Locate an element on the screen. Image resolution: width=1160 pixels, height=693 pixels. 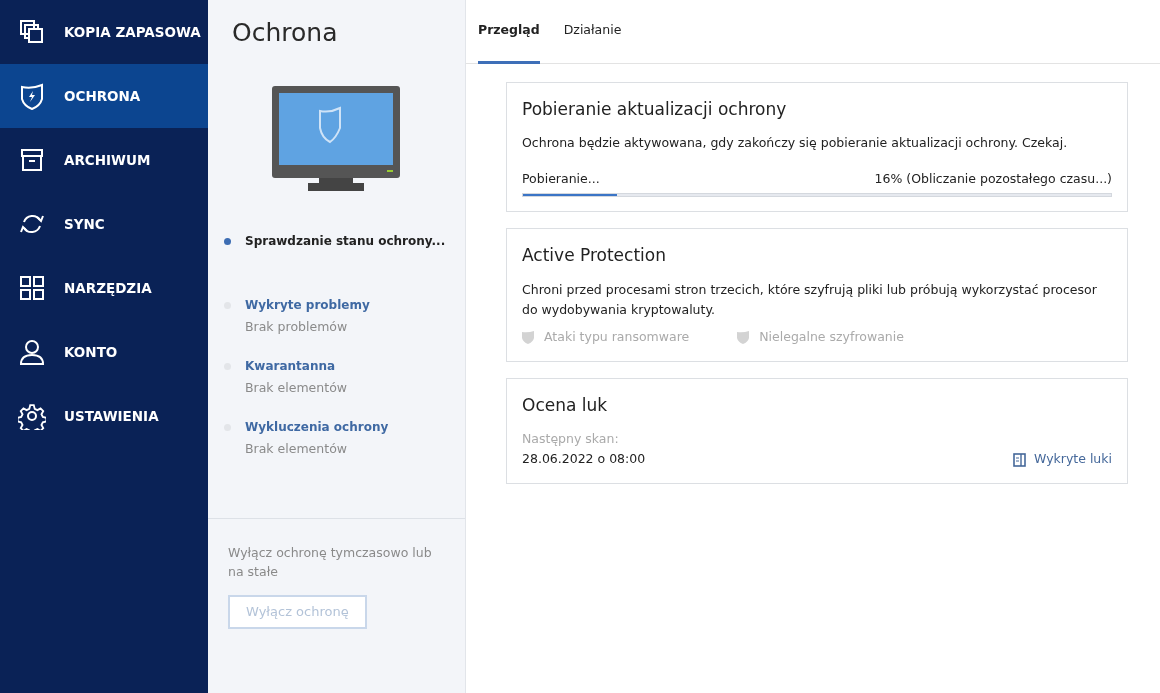
card-description: Chroni przed procesami stron trzecich, które szyfrują pliki lub próbują wykorzystać procesor do wydobywania kryptowaluty. is located at coordinates (810, 299).